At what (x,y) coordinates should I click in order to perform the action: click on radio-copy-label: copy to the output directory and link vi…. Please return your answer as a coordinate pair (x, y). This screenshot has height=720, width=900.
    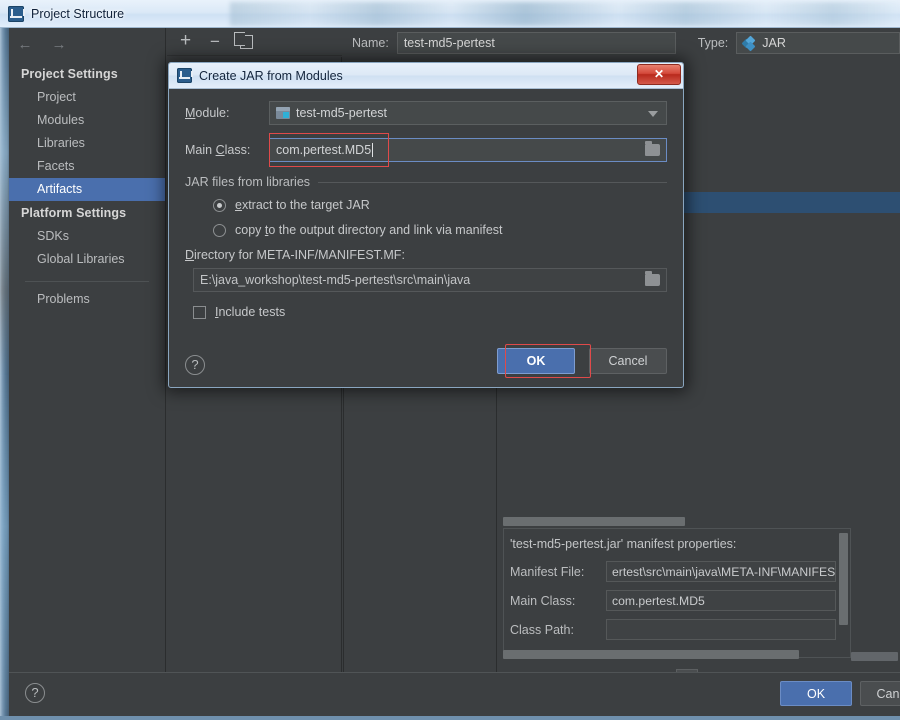
    Looking at the image, I should click on (369, 230).